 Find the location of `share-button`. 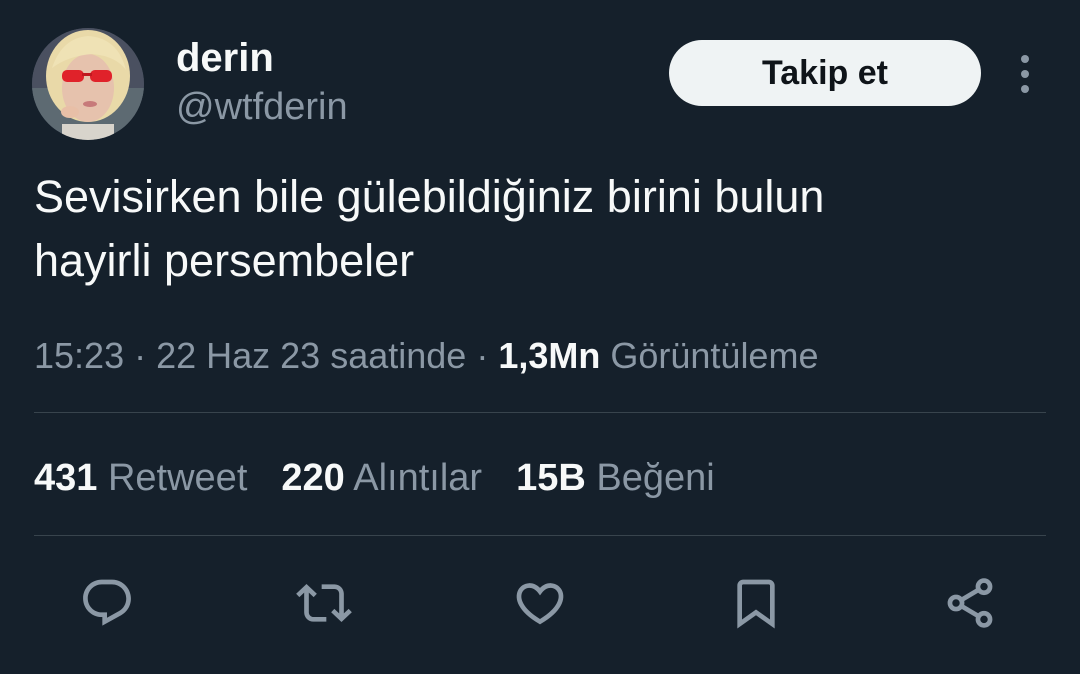

share-button is located at coordinates (970, 603).